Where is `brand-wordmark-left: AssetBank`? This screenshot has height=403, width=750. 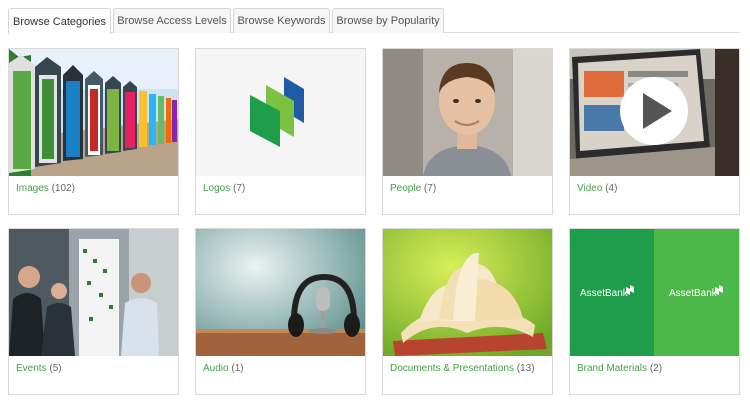 brand-wordmark-left: AssetBank is located at coordinates (604, 293).